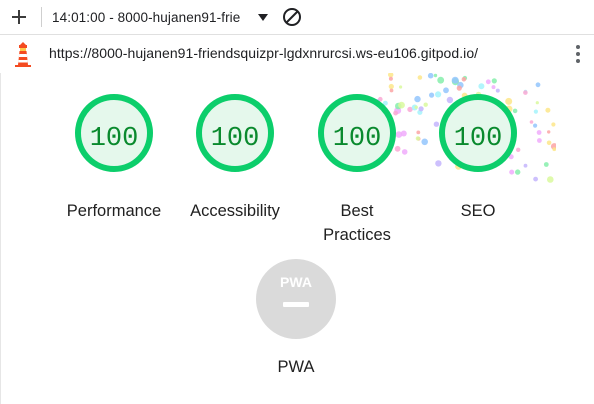 The height and width of the screenshot is (404, 594). Describe the element at coordinates (235, 211) in the screenshot. I see `gauge-title: Accessibility` at that location.